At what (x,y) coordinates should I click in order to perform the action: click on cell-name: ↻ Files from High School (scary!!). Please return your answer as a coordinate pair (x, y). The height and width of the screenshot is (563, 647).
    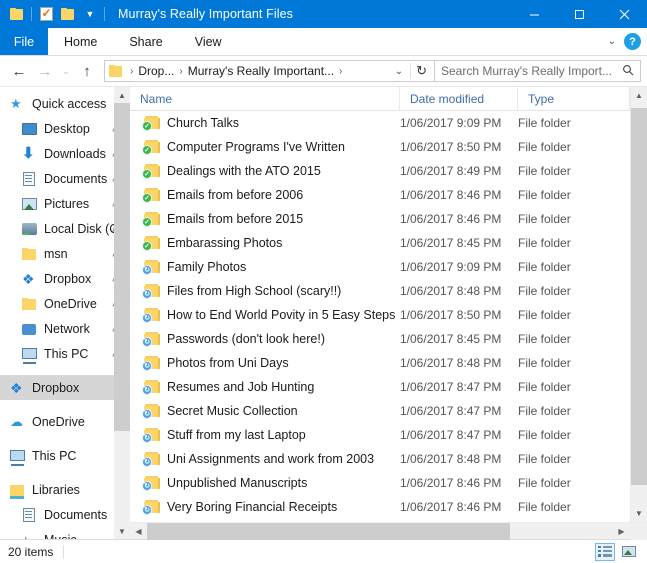
    Looking at the image, I should click on (265, 291).